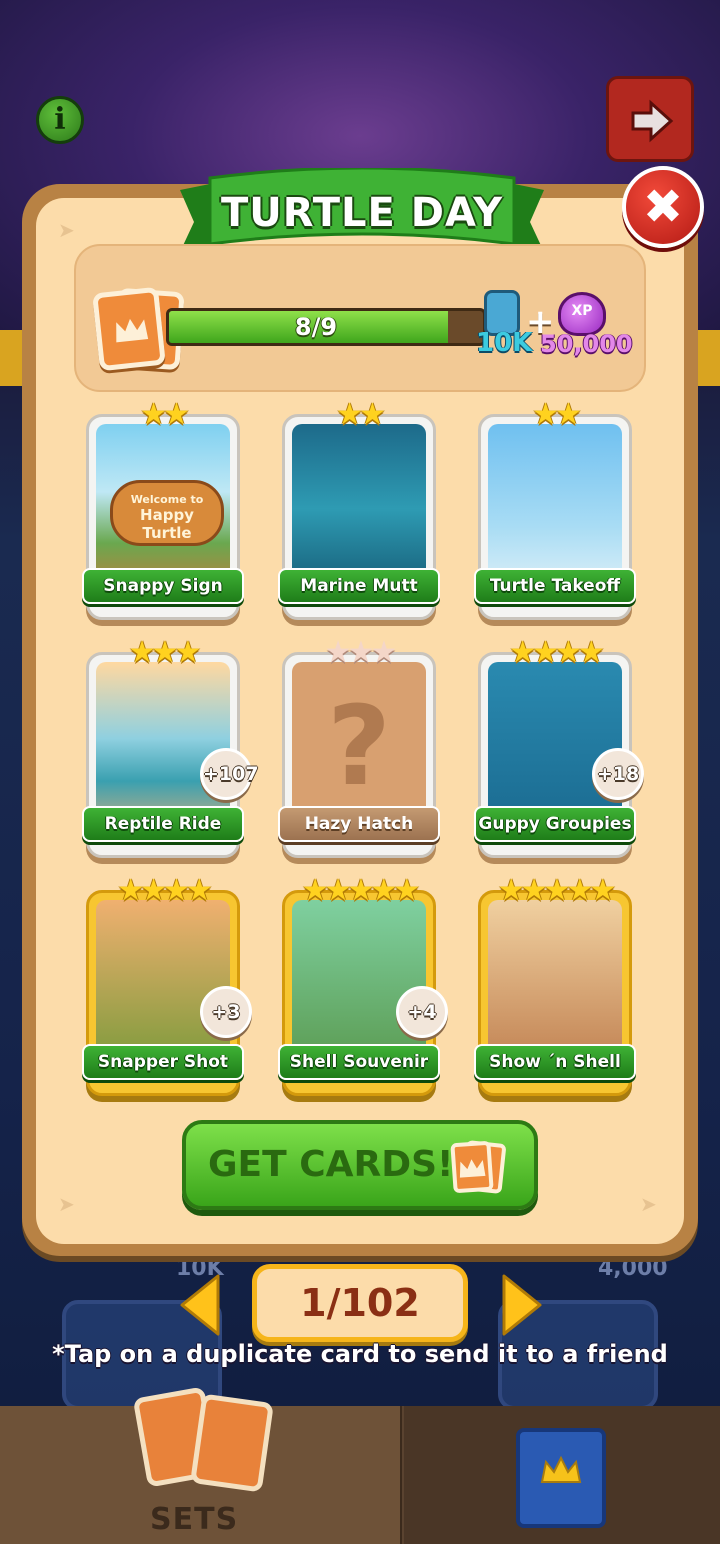  Describe the element at coordinates (167, 986) in the screenshot. I see `card-snapper-shot: ★★★★ Snapper Shot +3` at that location.